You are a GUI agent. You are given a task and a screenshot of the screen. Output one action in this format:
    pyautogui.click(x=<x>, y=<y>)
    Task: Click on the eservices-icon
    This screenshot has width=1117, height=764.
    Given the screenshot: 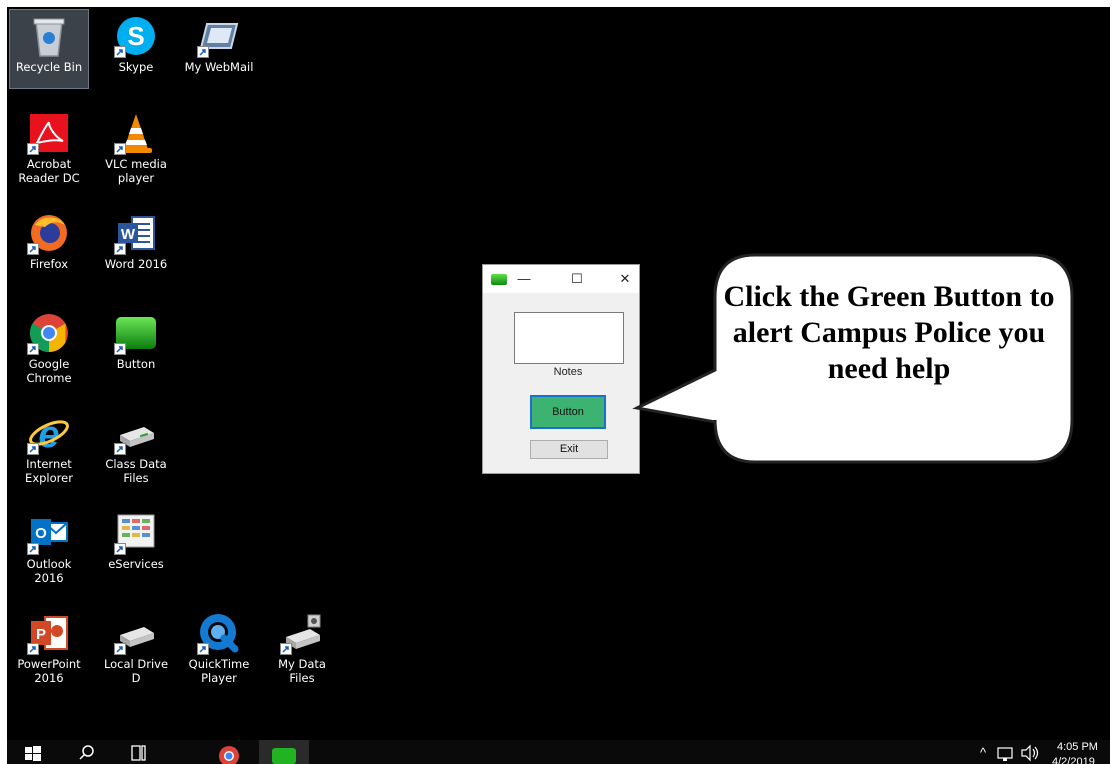 What is the action you would take?
    pyautogui.click(x=136, y=533)
    